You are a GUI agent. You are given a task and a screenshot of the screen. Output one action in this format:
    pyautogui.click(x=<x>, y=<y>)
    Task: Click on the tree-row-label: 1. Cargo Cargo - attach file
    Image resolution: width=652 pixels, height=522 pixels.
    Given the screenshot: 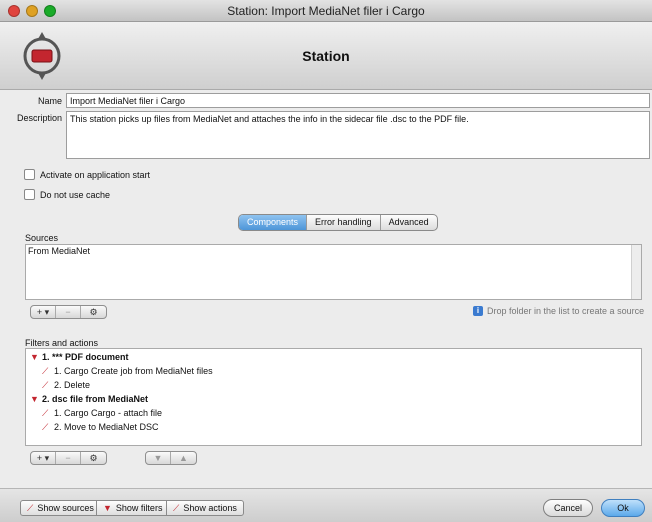 What is the action you would take?
    pyautogui.click(x=108, y=413)
    